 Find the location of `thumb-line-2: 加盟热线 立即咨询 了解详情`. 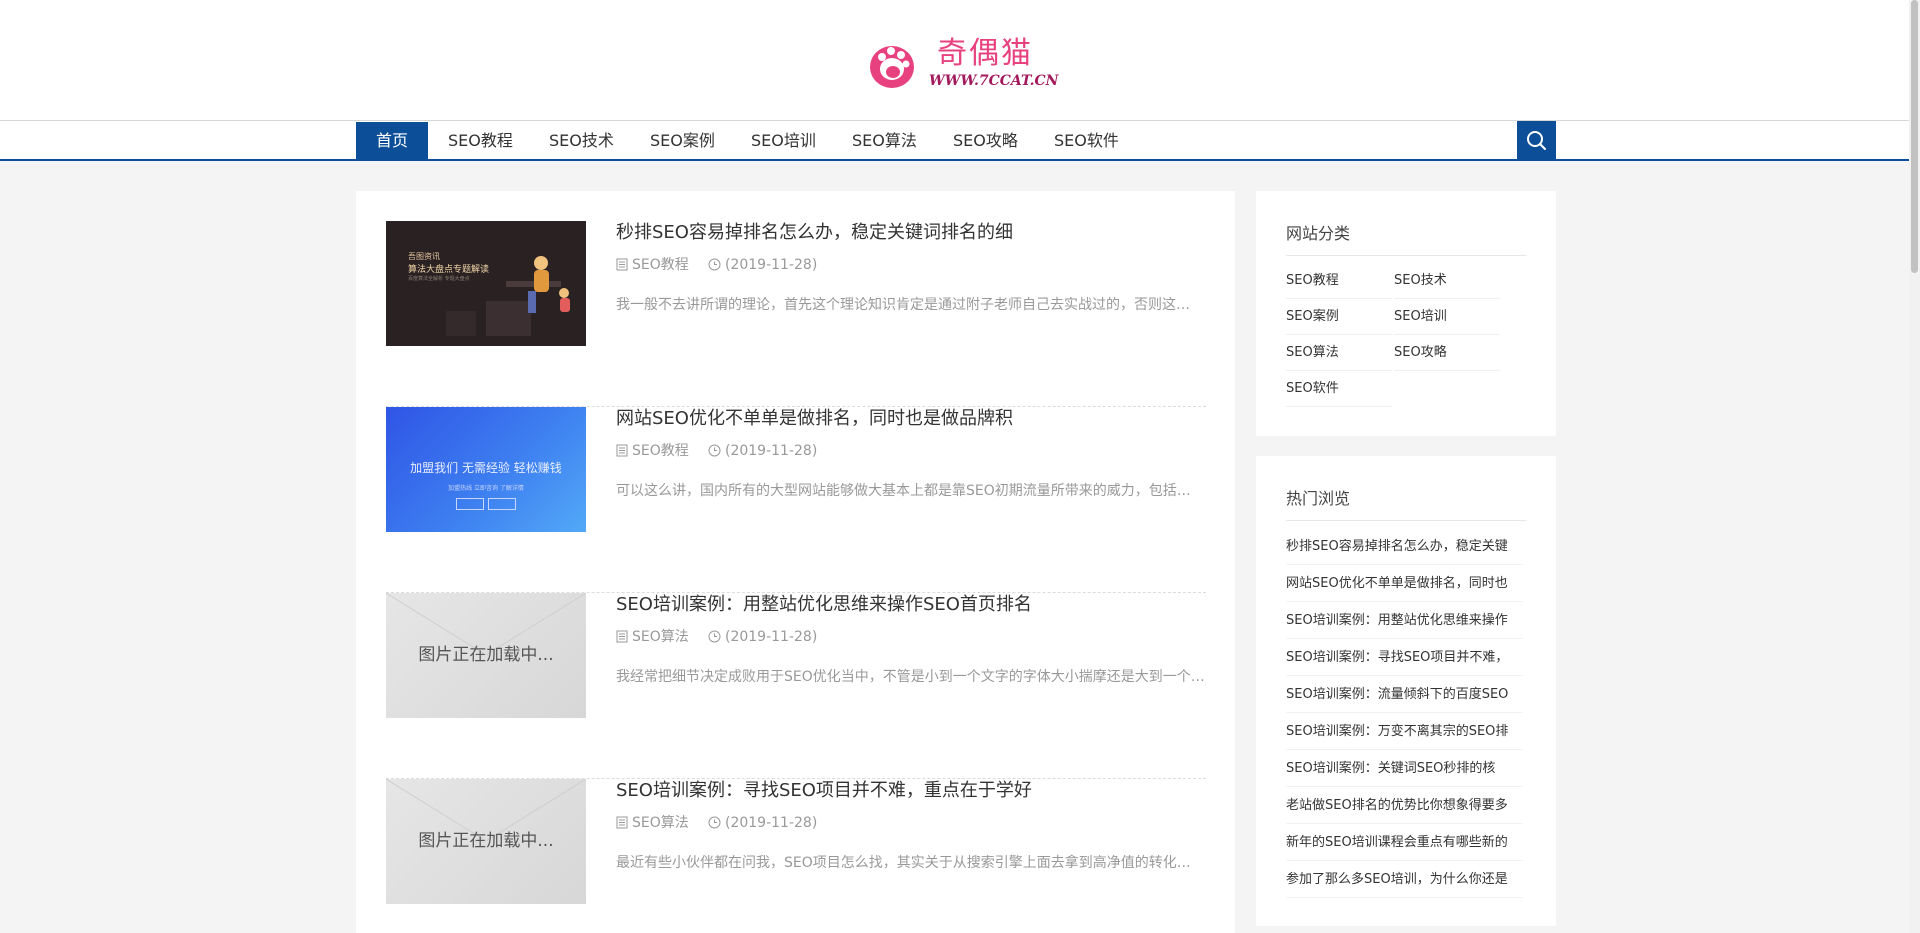

thumb-line-2: 加盟热线 立即咨询 了解详情 is located at coordinates (486, 488).